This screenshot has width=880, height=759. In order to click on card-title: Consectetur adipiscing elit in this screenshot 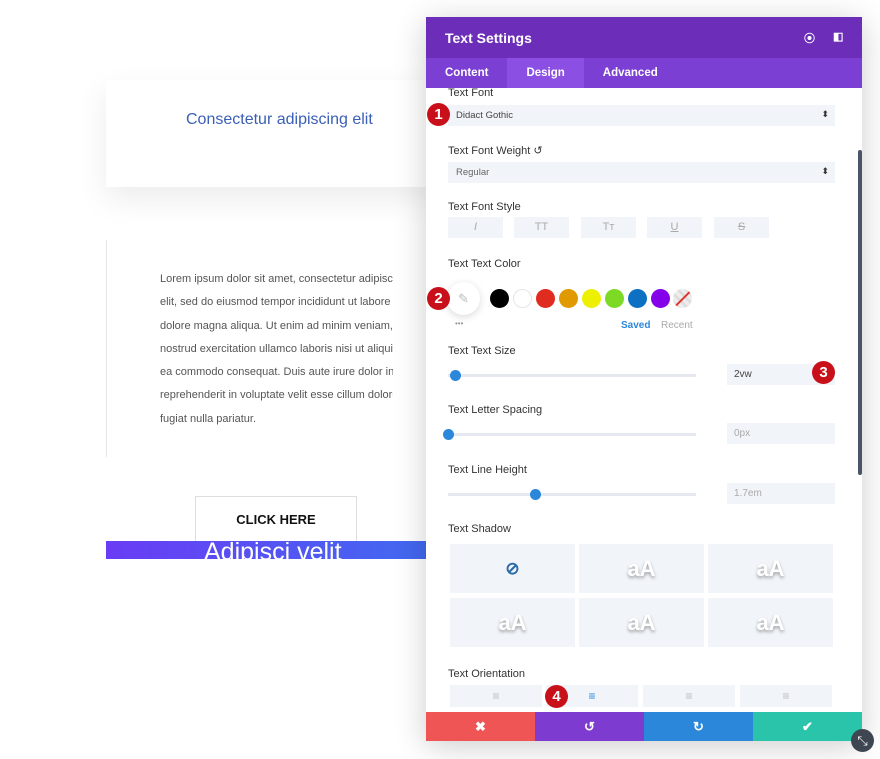, I will do `click(279, 119)`.